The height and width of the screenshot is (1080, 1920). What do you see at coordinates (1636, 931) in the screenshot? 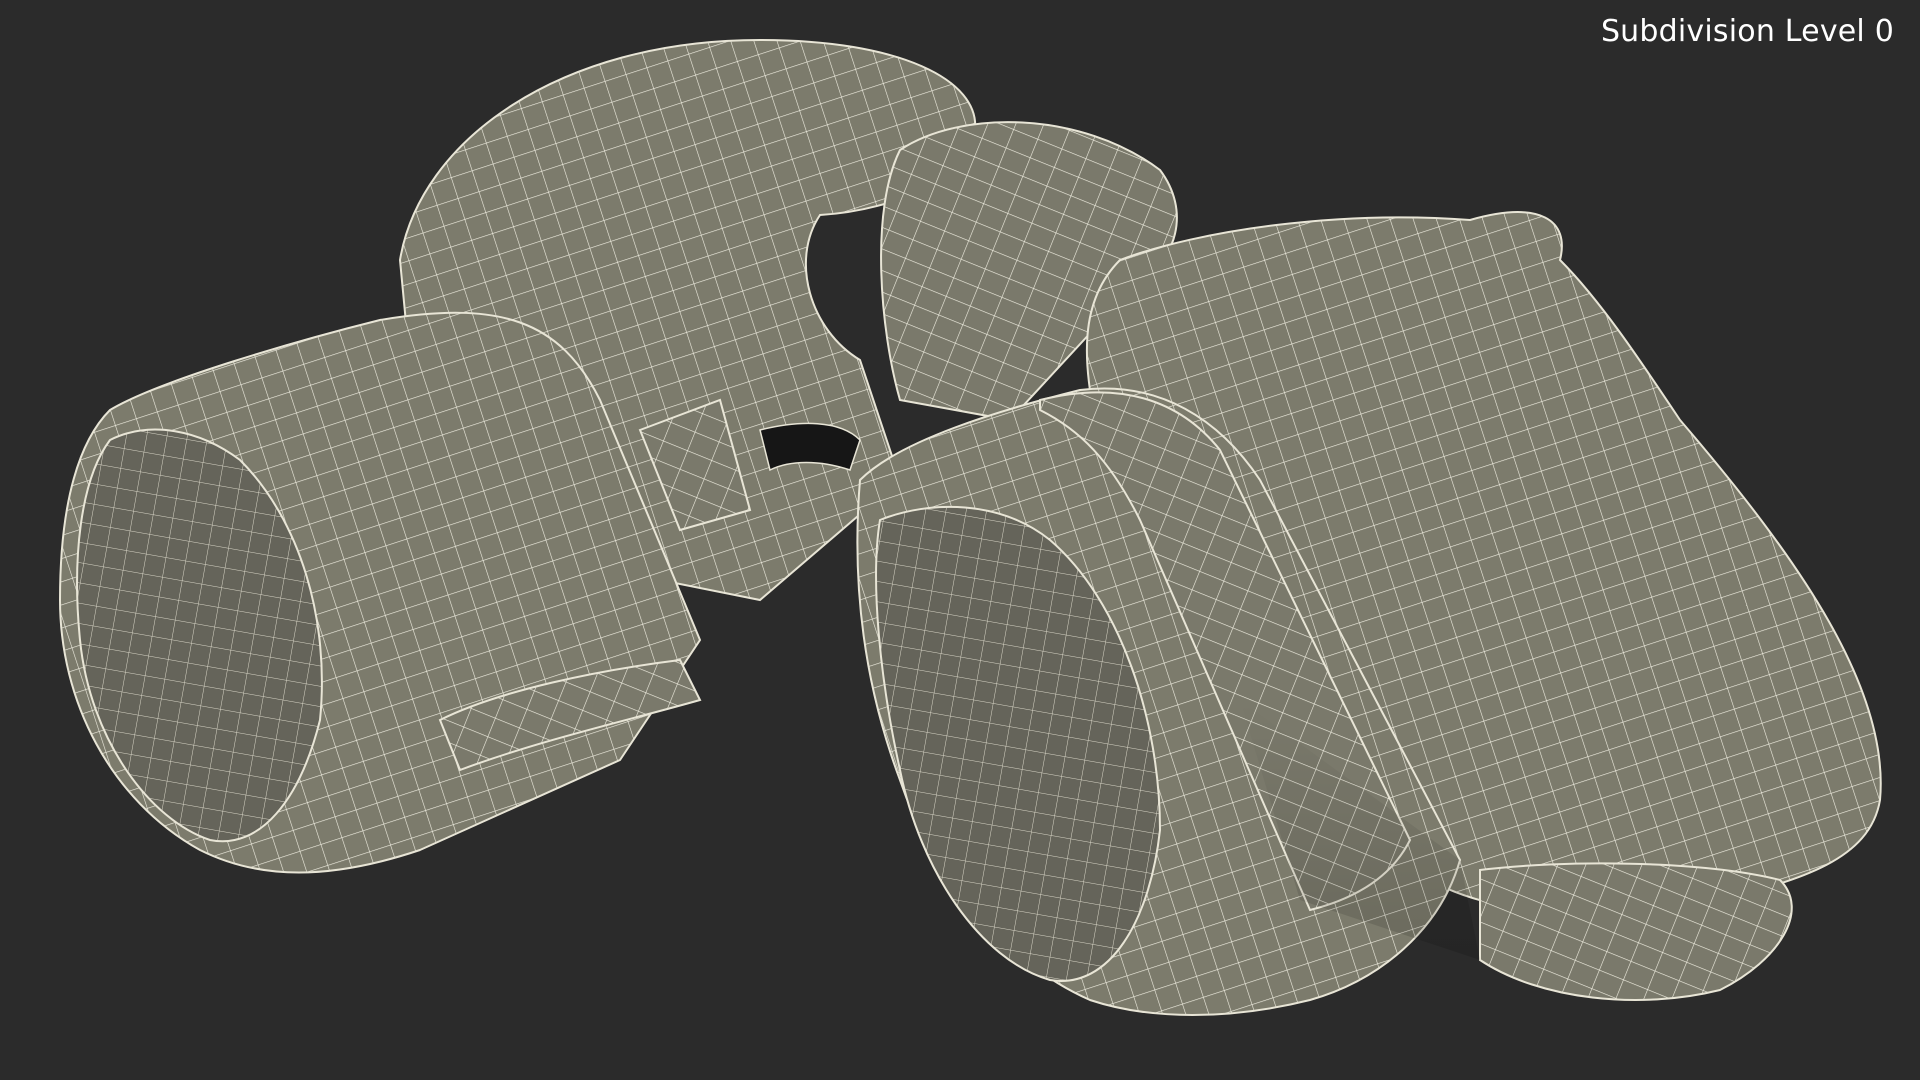
I see `right-glove-thumb` at bounding box center [1636, 931].